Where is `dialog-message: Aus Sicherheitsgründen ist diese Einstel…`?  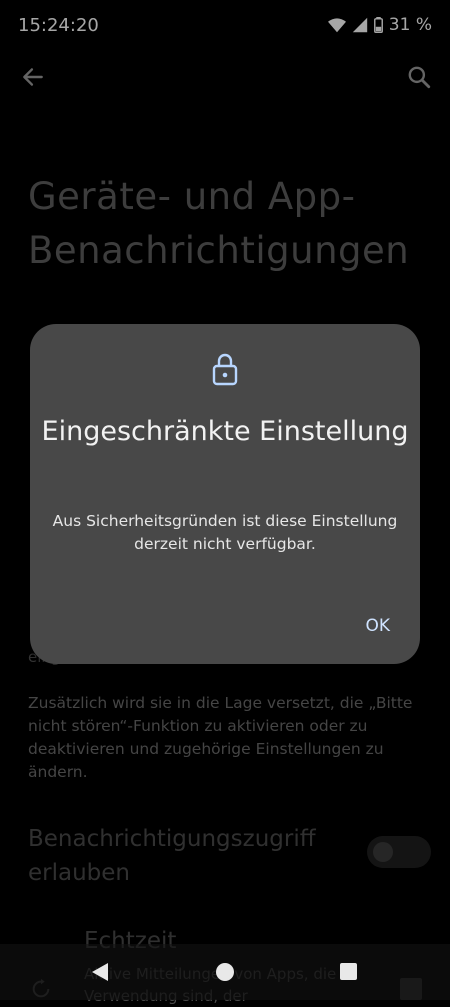
dialog-message: Aus Sicherheitsgründen ist diese Einstel… is located at coordinates (225, 532).